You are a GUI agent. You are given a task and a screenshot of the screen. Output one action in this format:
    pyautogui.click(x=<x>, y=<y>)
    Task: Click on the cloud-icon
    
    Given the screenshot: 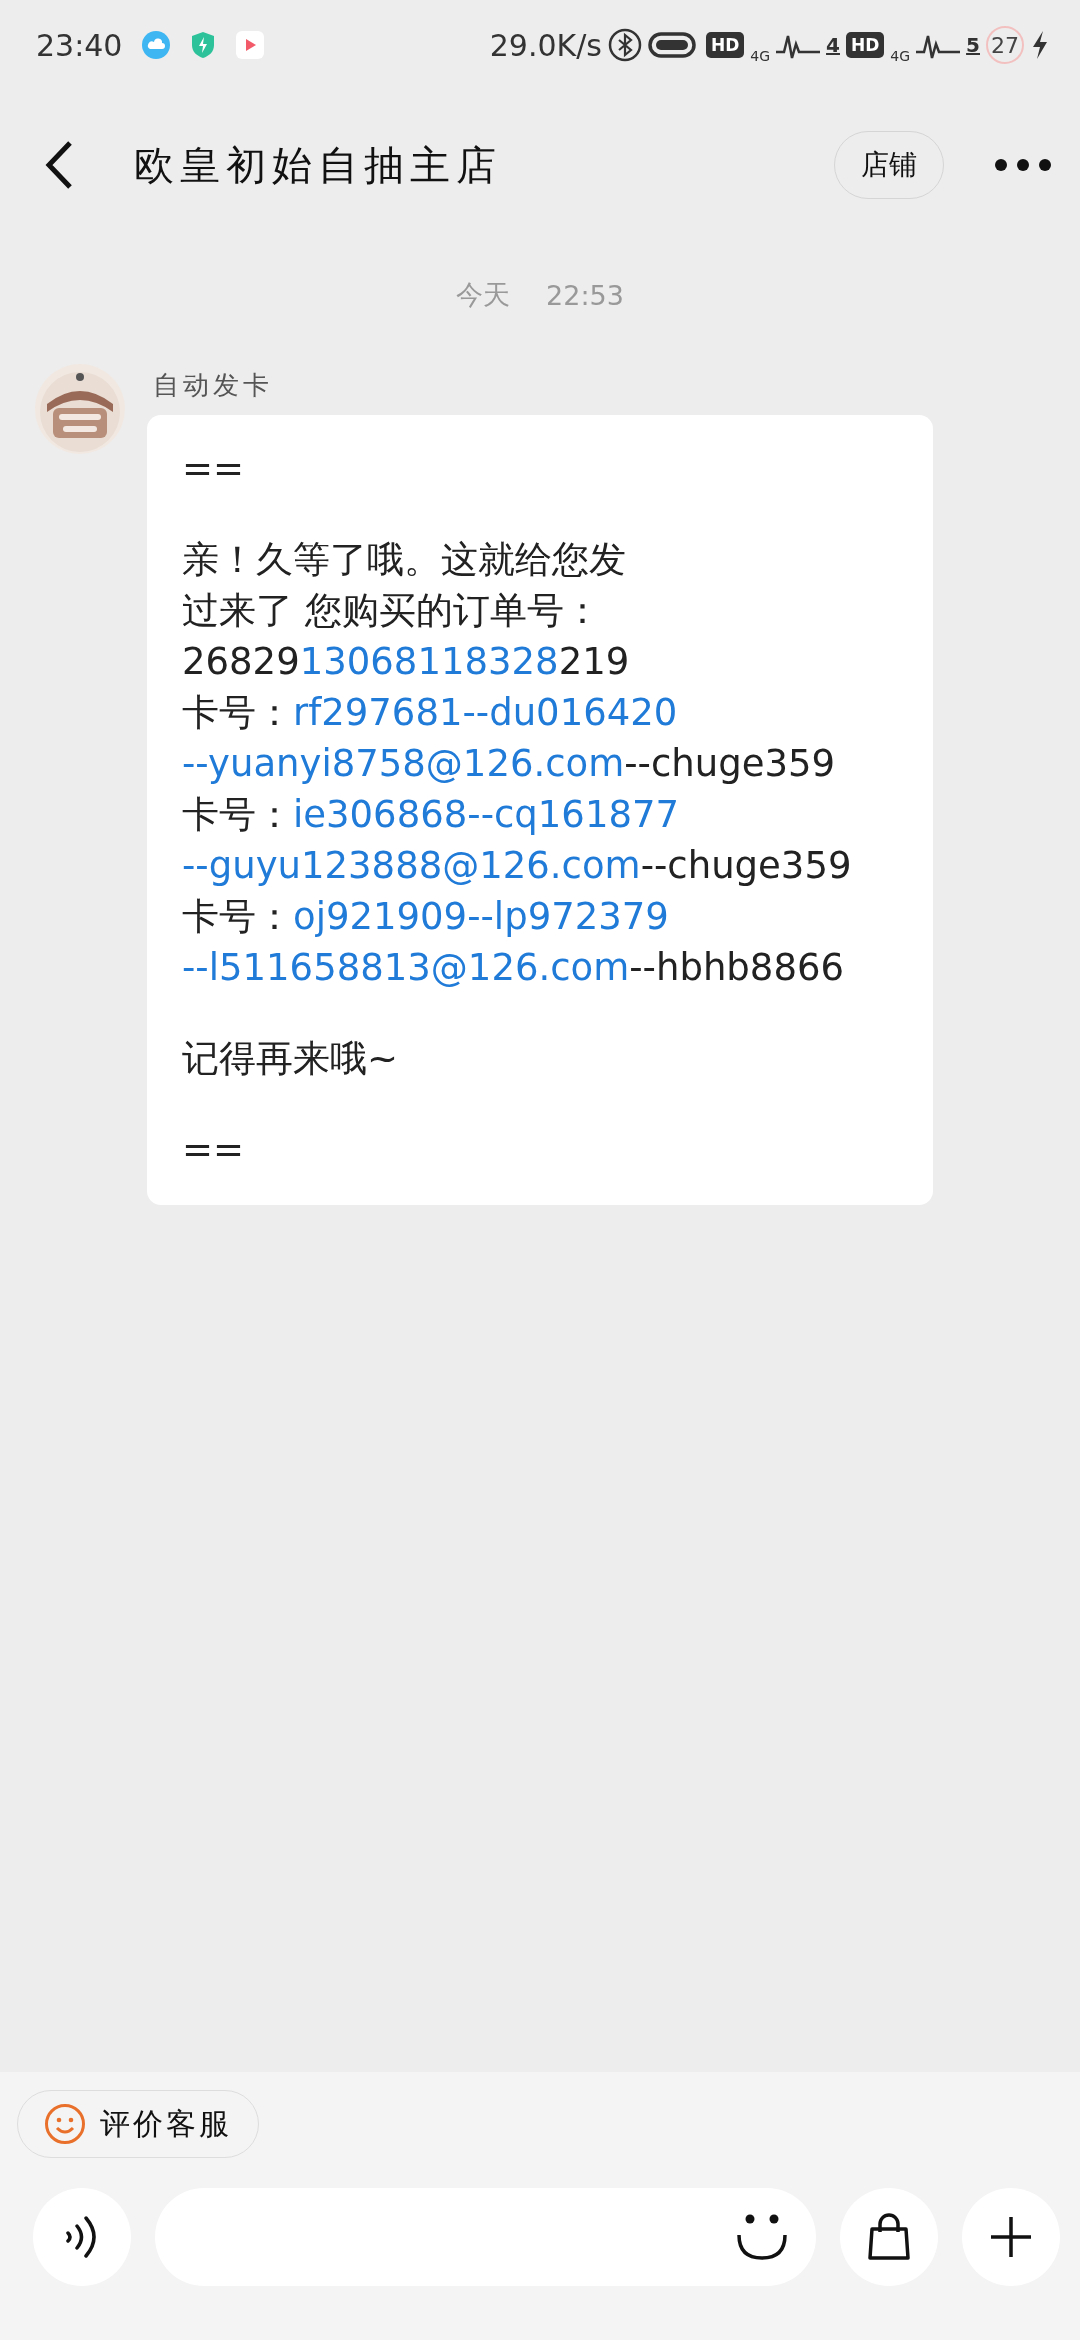 What is the action you would take?
    pyautogui.click(x=156, y=45)
    